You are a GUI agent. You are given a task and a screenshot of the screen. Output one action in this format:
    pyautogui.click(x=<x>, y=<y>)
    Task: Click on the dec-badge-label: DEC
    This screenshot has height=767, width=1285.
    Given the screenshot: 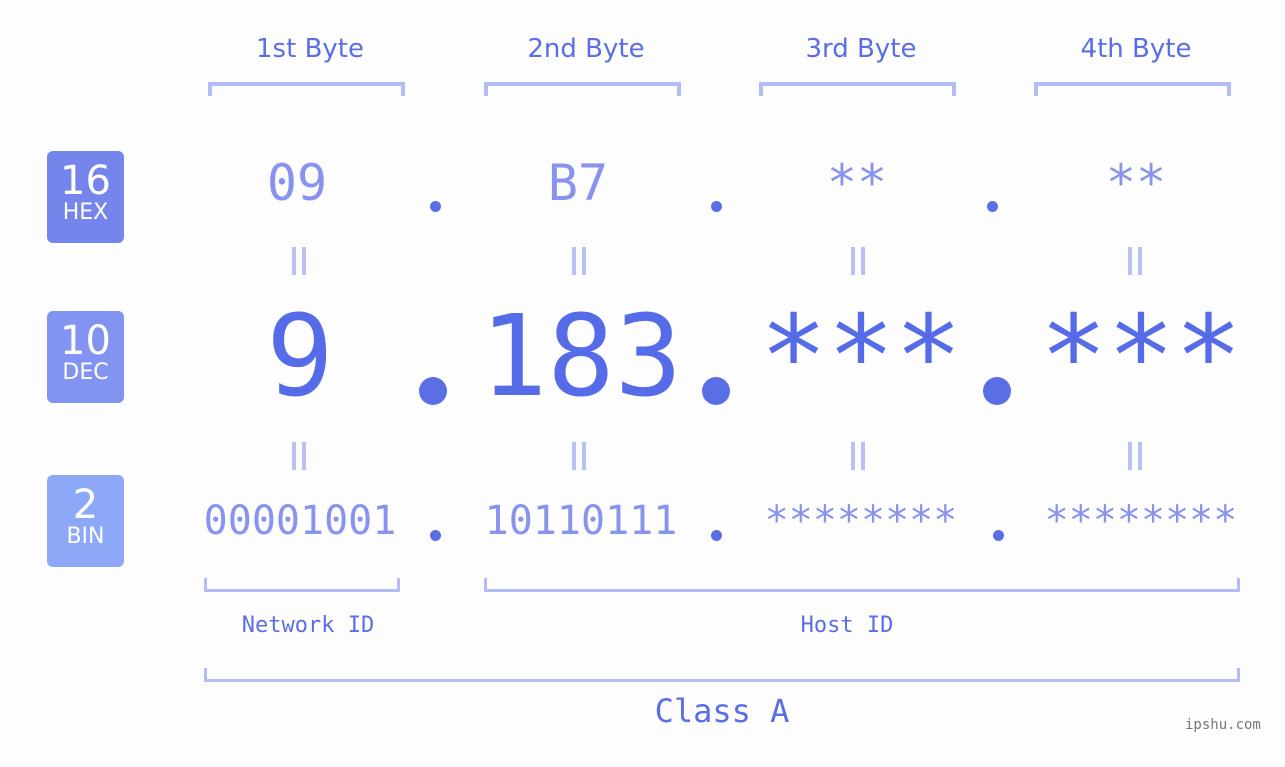 What is the action you would take?
    pyautogui.click(x=85, y=372)
    